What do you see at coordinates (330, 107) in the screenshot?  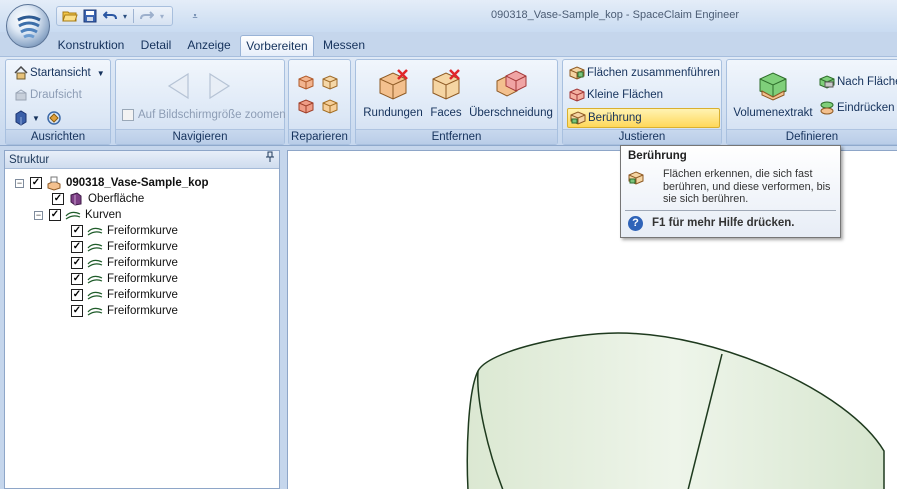 I see `repair-extra-edges-icon` at bounding box center [330, 107].